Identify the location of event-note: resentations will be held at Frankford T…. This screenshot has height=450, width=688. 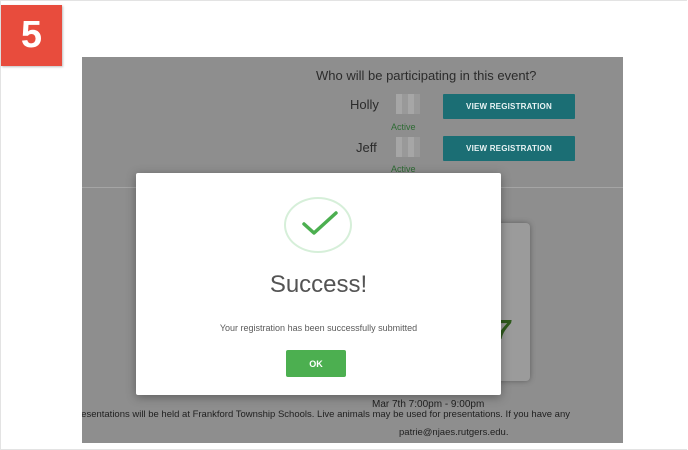
(326, 414).